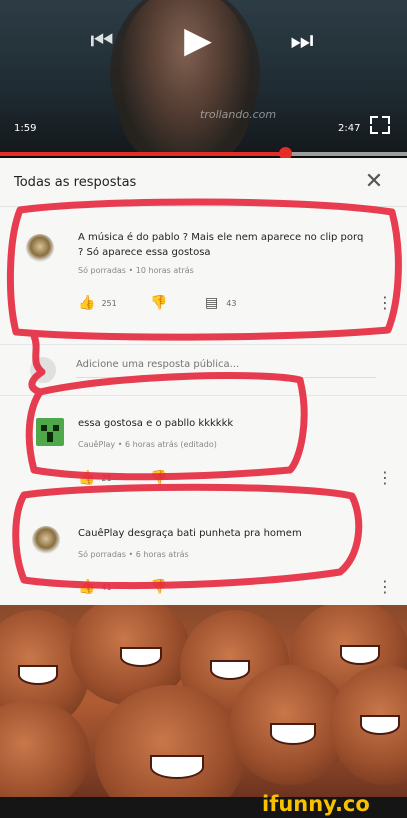 This screenshot has height=818, width=407. I want to click on like-button: 👍 41, so click(95, 587).